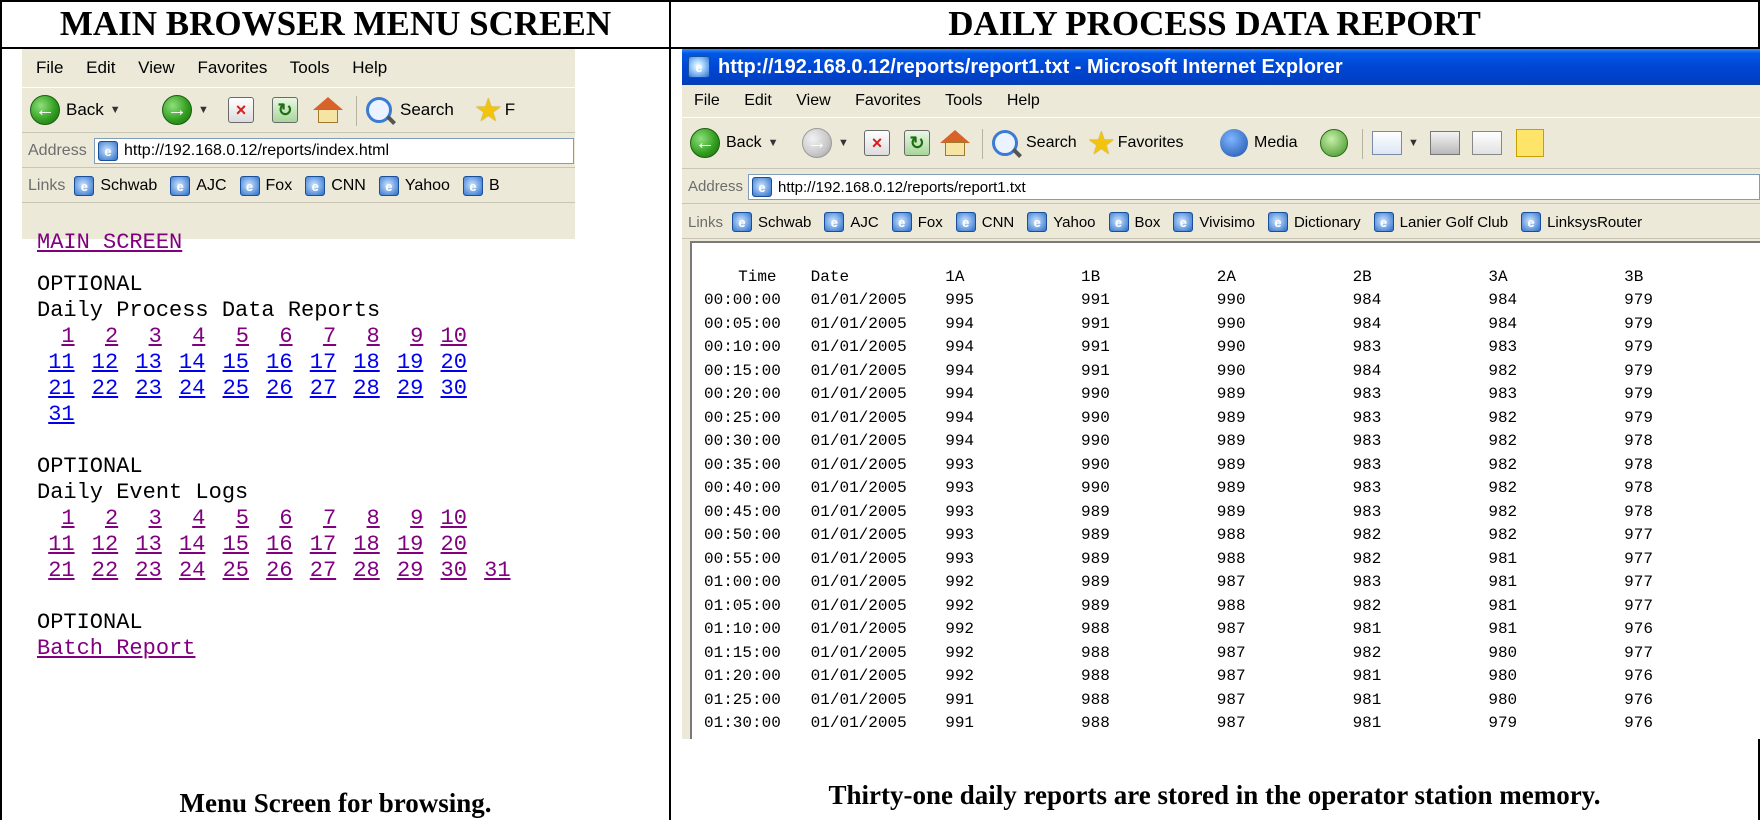 This screenshot has height=820, width=1760. I want to click on link-dictionary: e Dictionary, so click(1313, 222).